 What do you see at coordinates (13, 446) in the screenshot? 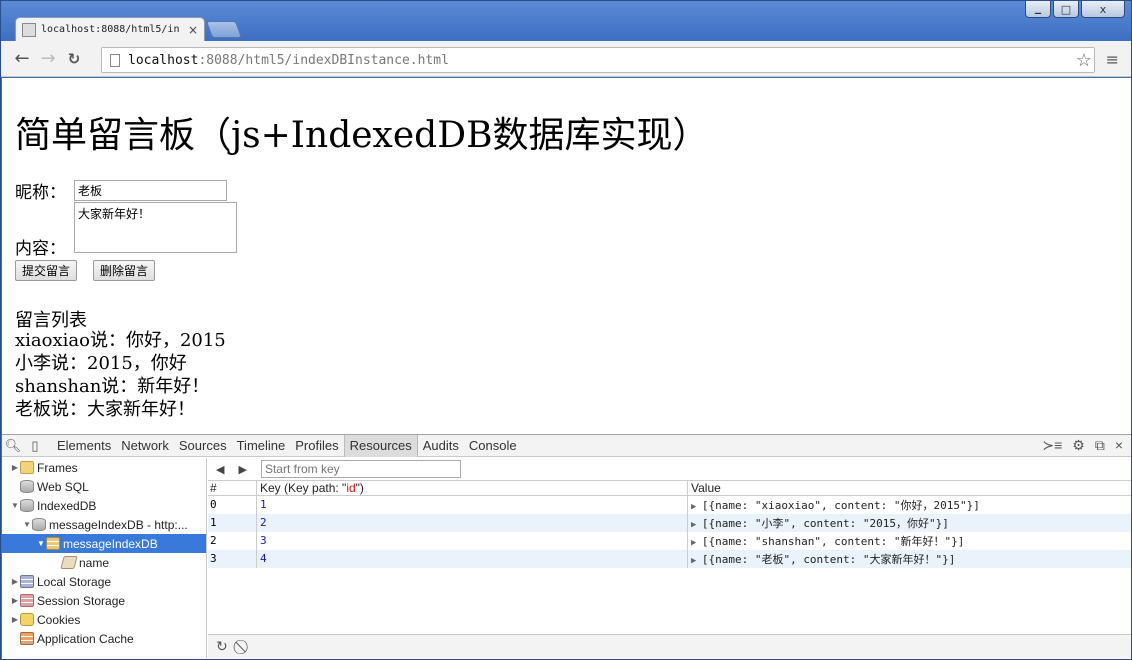
I see `inspect-search-icon: 🔍︎` at bounding box center [13, 446].